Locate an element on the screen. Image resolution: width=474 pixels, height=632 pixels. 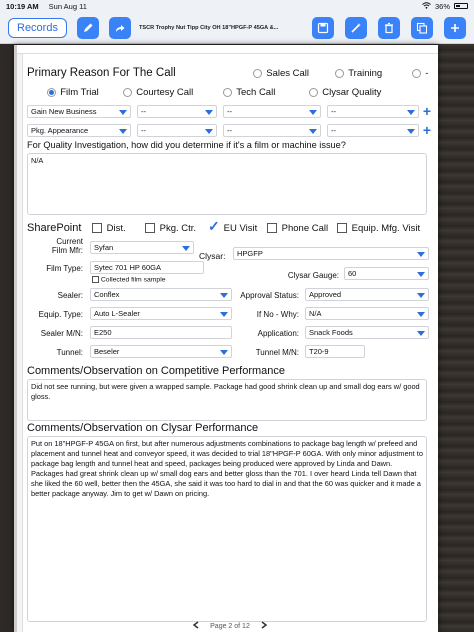
reason-dropdown-1-3: -- is located at coordinates (272, 111).